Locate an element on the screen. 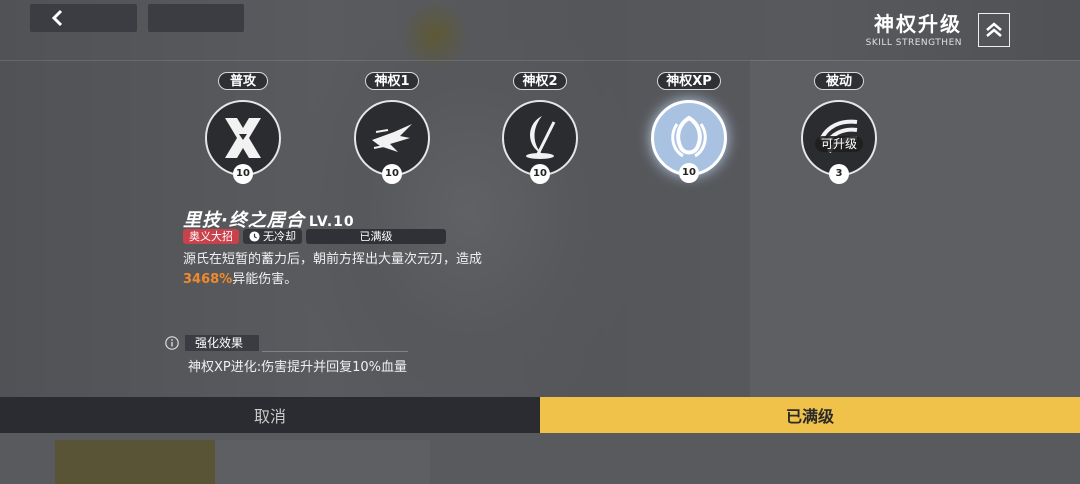 The image size is (1080, 484). skill-level-text: LV.10 is located at coordinates (331, 222).